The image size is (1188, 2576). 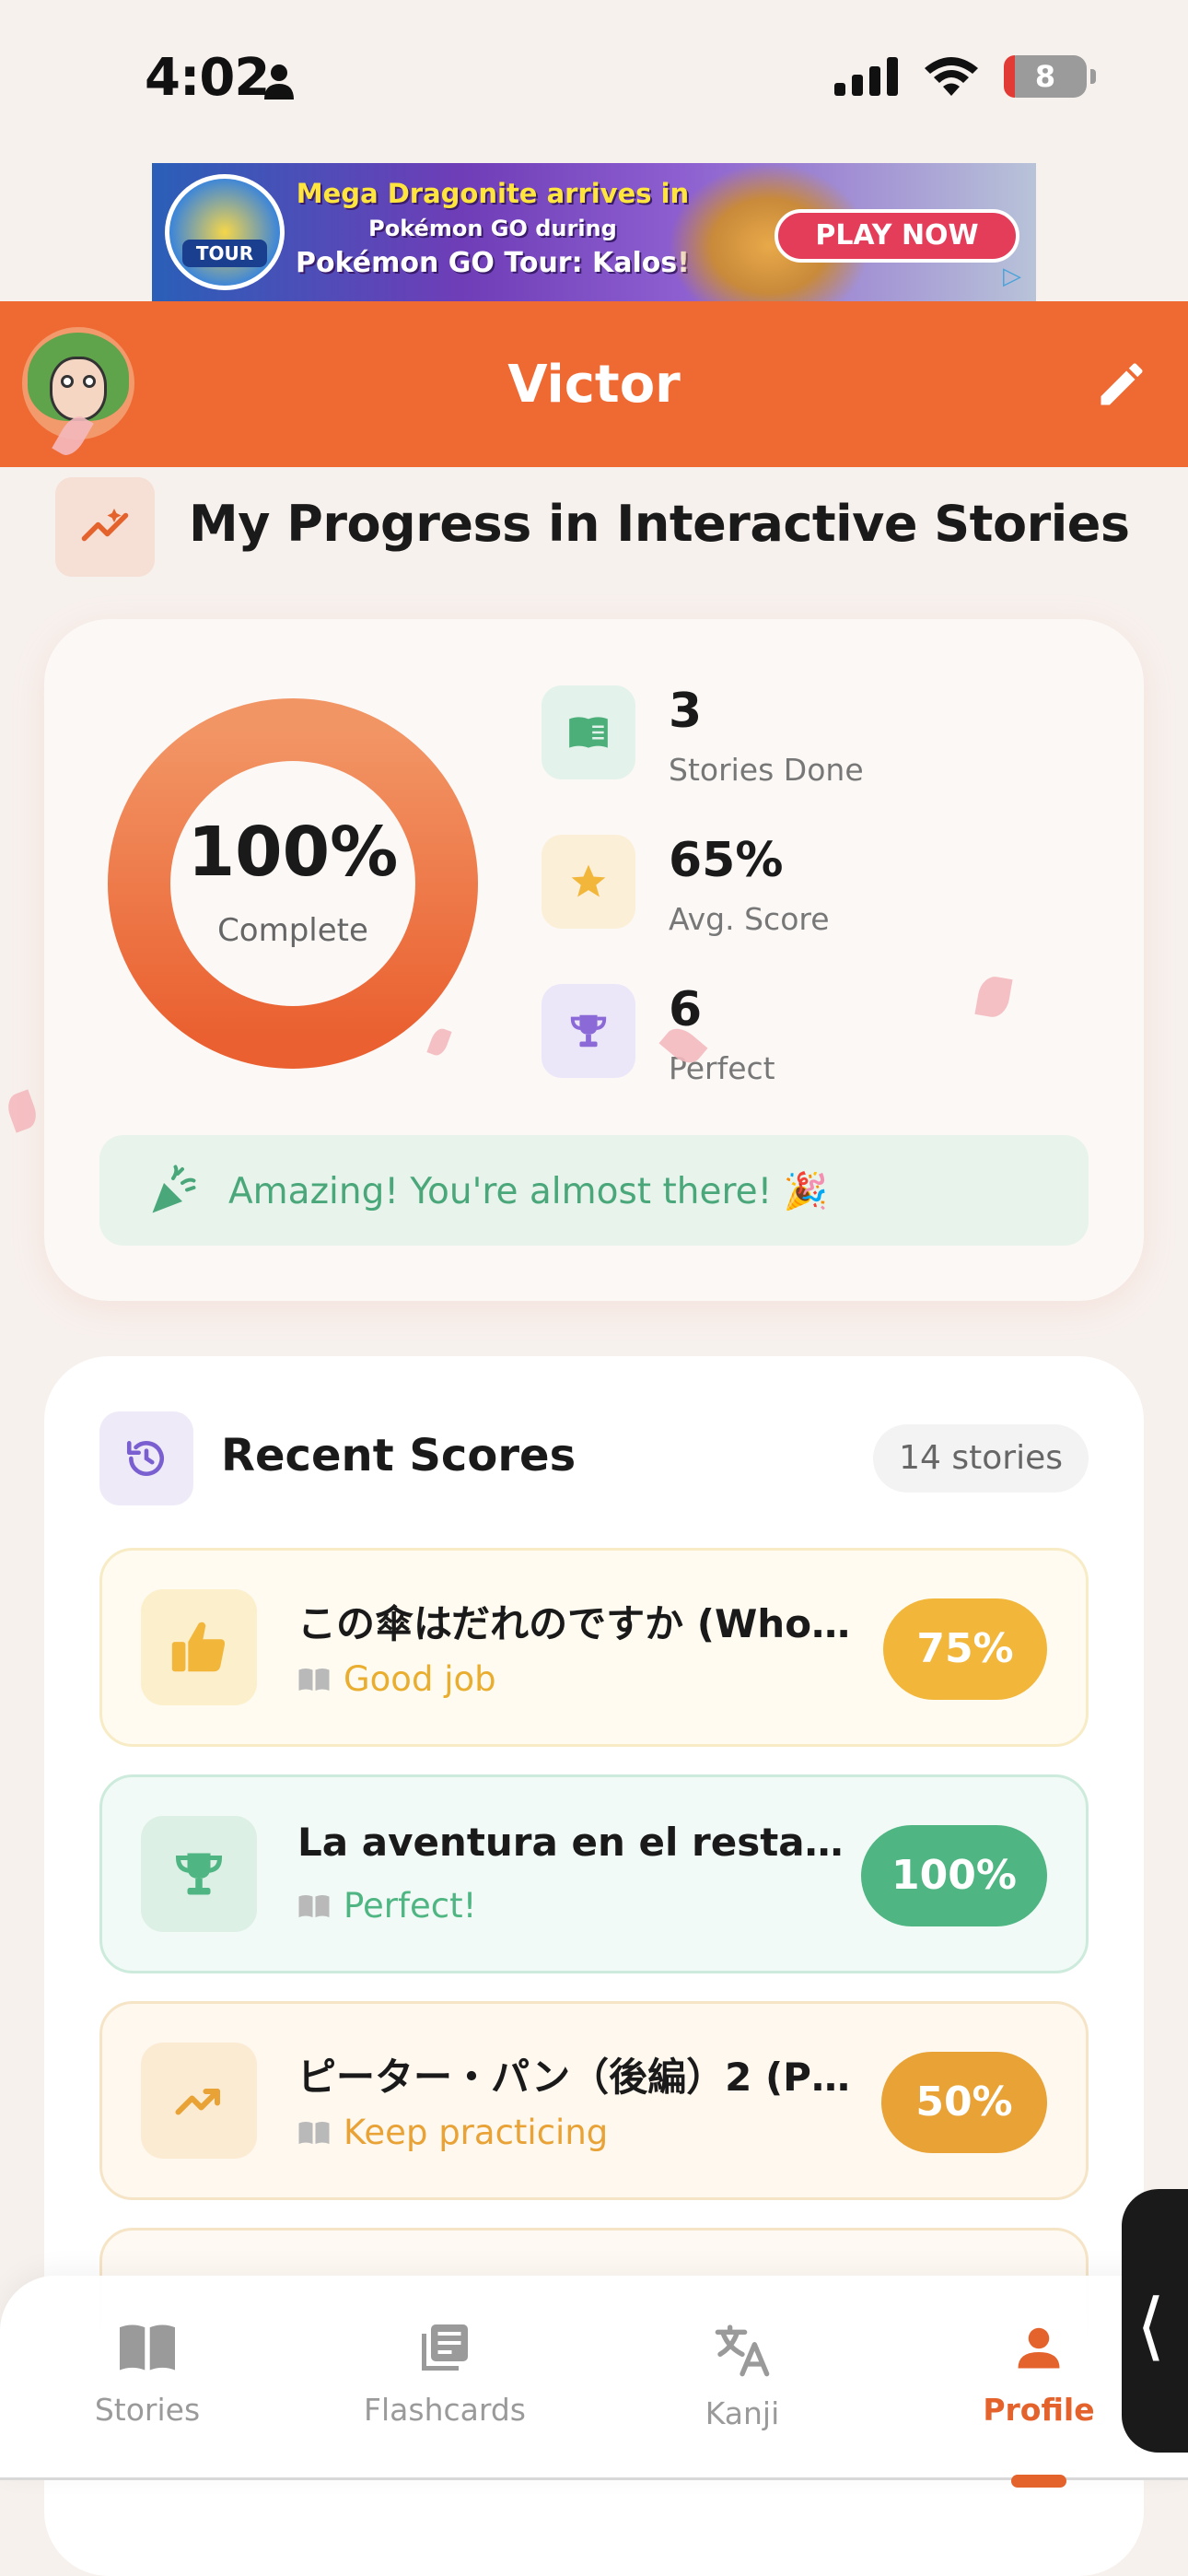 I want to click on thumbs-up-icon, so click(x=198, y=1647).